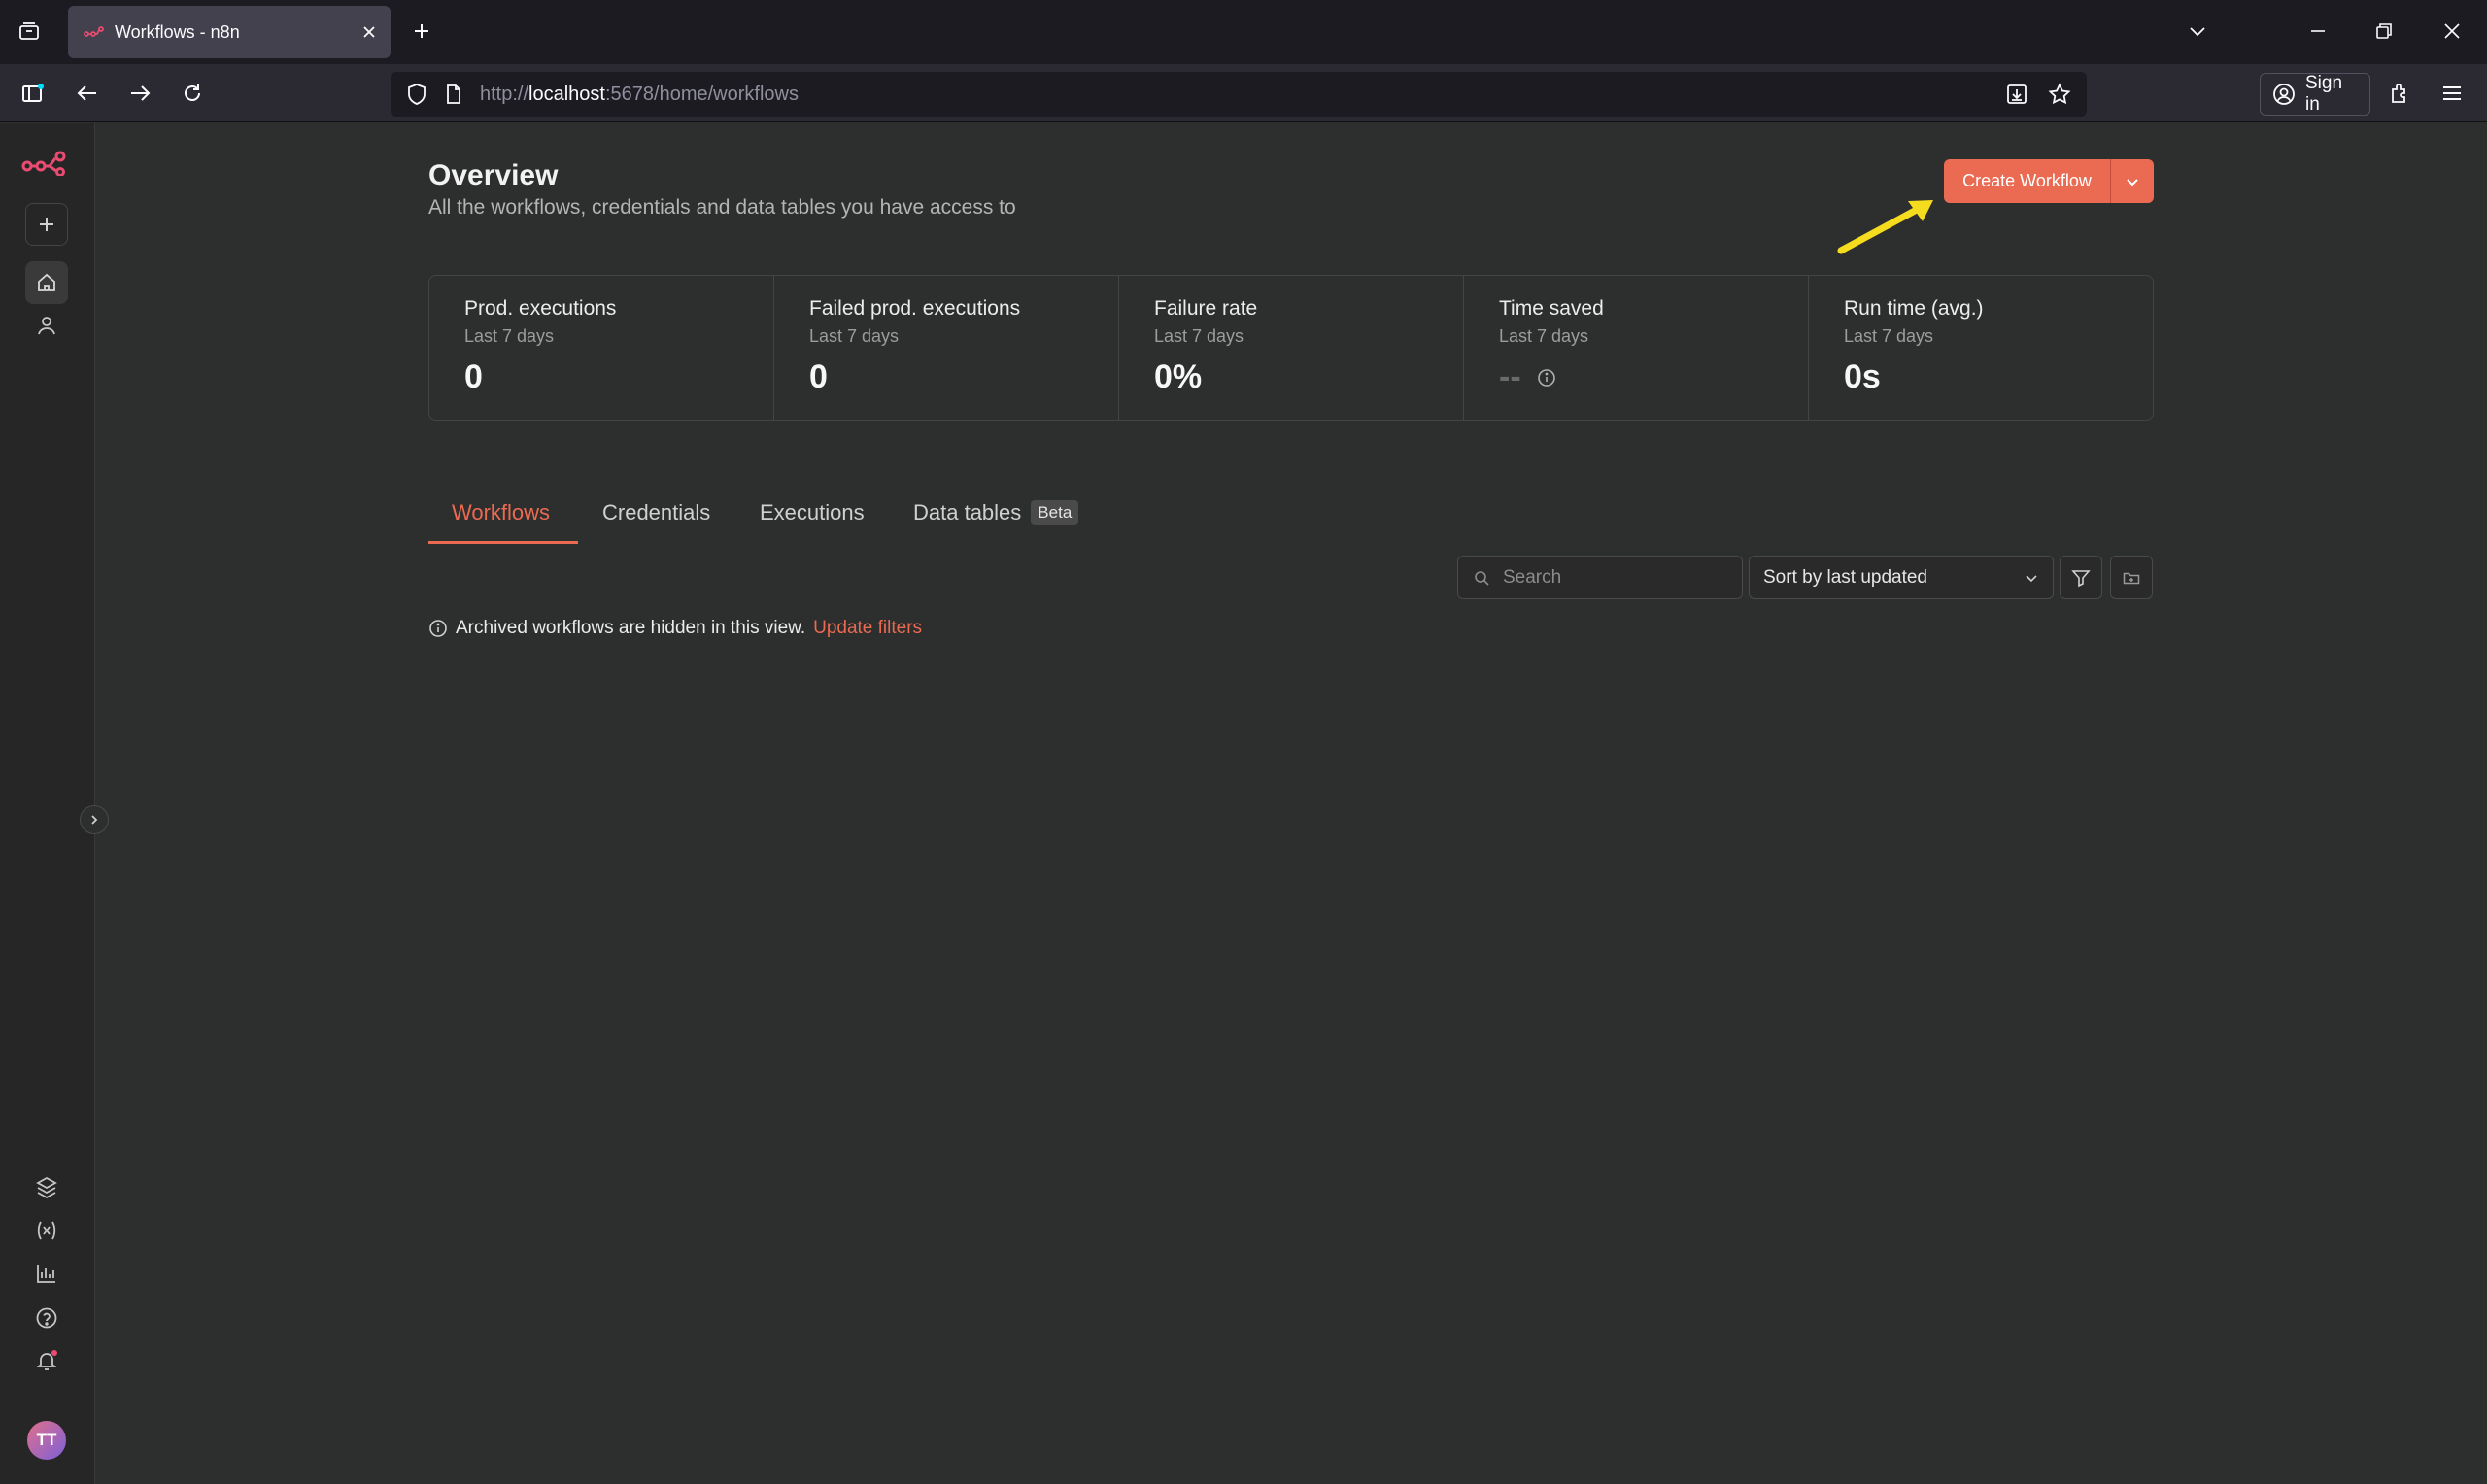  Describe the element at coordinates (29, 31) in the screenshot. I see `tab-list-icon` at that location.